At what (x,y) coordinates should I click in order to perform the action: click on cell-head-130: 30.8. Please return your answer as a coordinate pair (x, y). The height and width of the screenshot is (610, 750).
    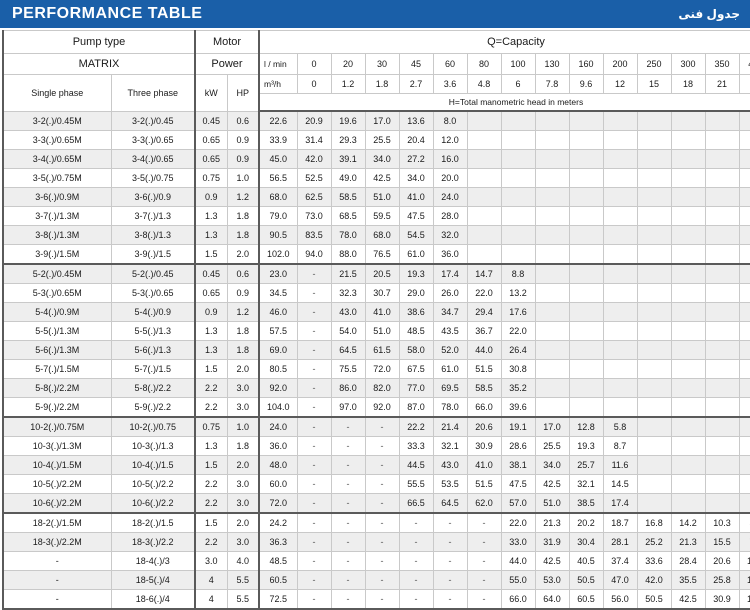
    Looking at the image, I should click on (518, 369).